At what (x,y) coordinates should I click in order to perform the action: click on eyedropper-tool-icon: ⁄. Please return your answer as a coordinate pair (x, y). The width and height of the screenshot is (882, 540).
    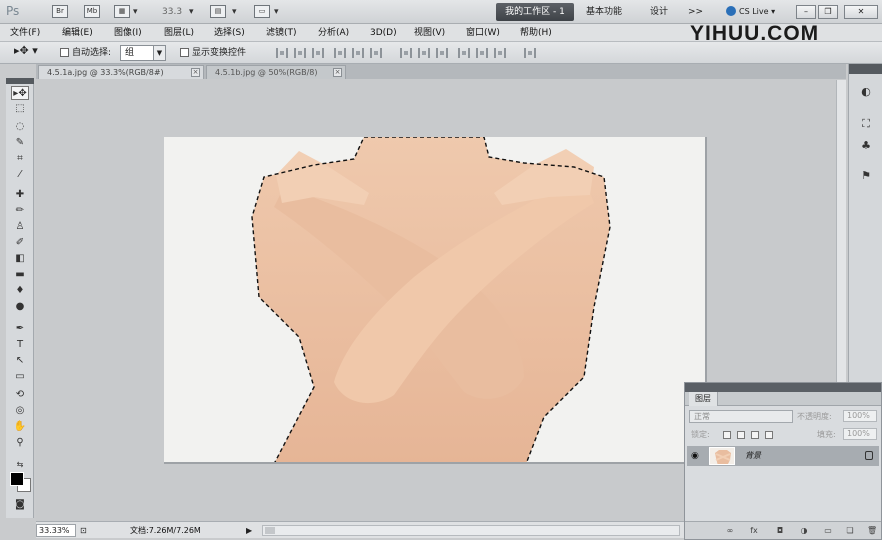
    Looking at the image, I should click on (20, 175).